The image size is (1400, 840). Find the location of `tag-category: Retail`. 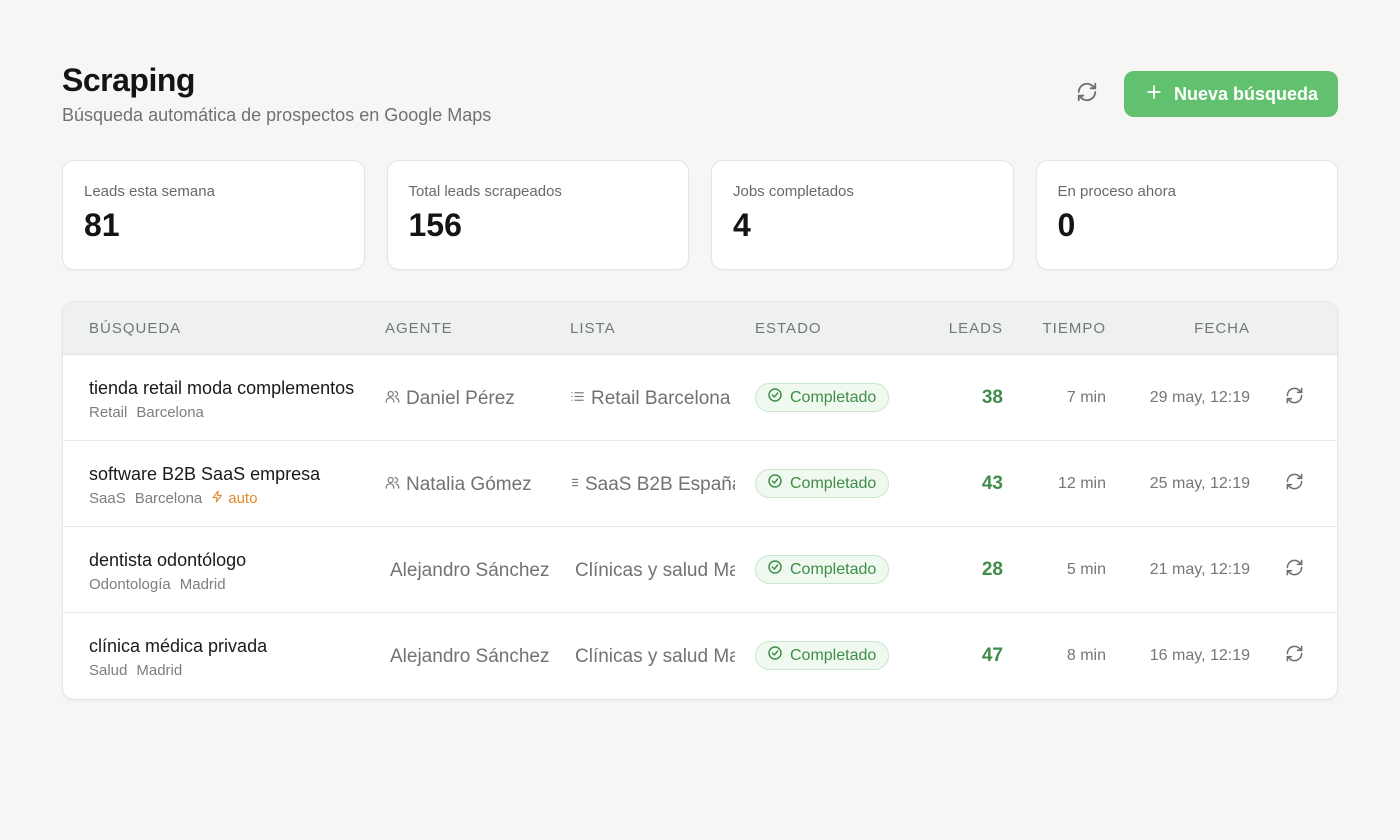

tag-category: Retail is located at coordinates (108, 412).